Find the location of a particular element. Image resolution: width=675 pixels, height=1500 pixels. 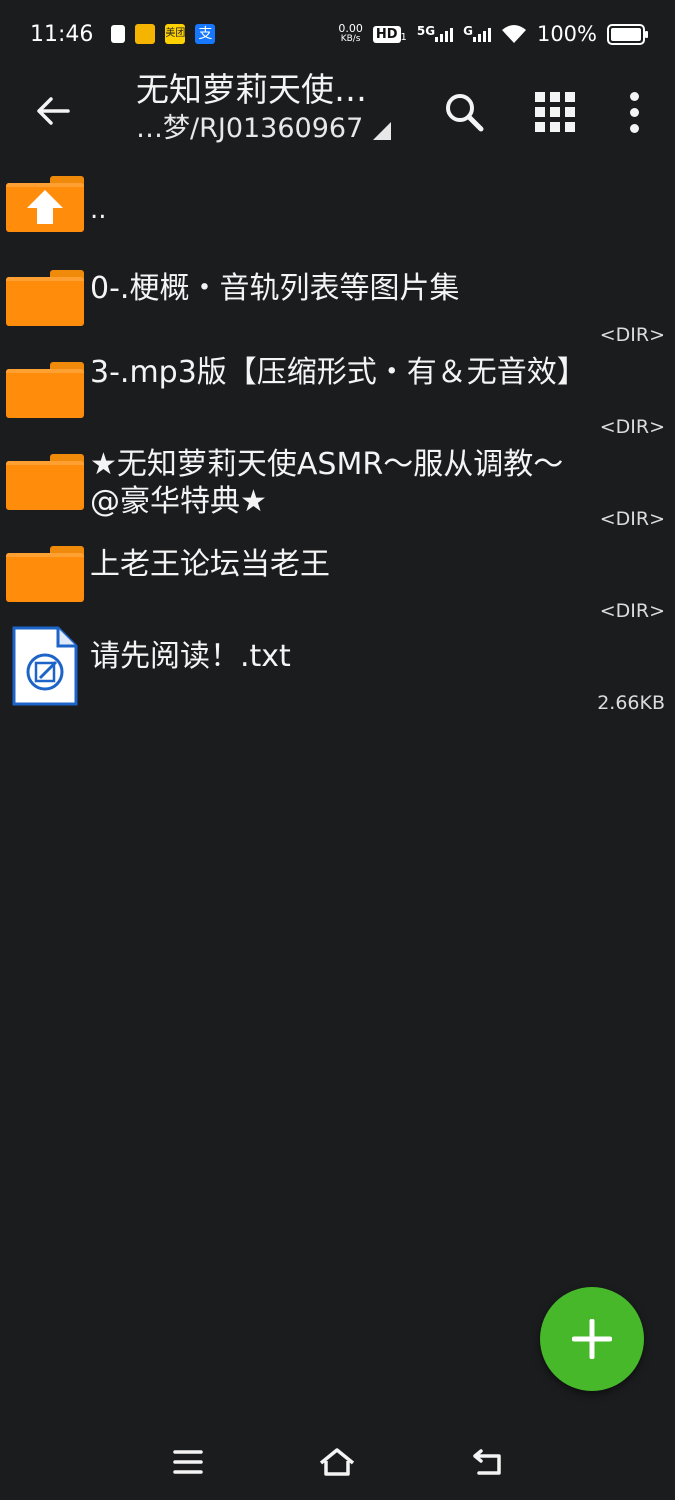

back-button is located at coordinates (53, 111).